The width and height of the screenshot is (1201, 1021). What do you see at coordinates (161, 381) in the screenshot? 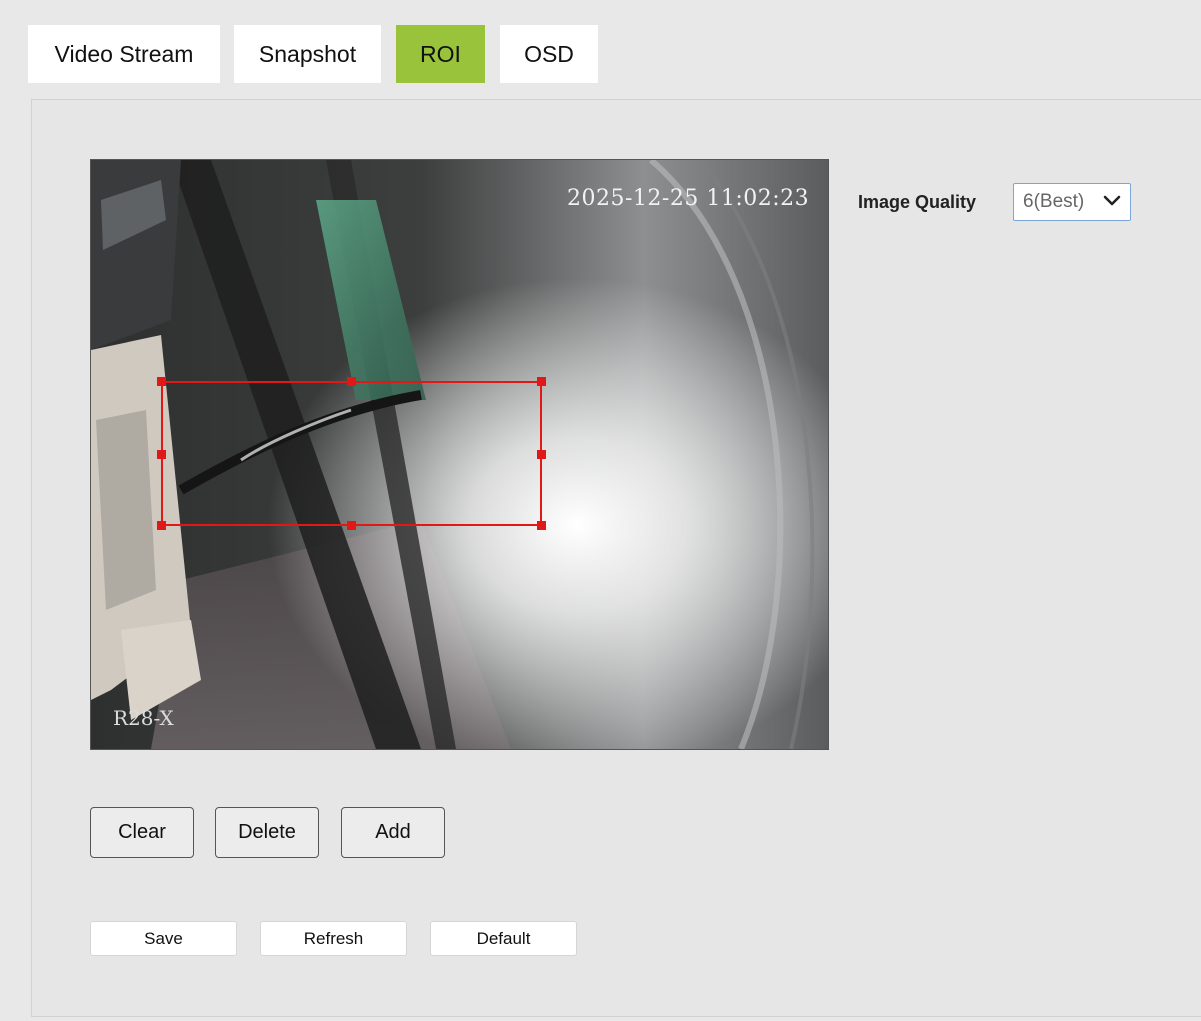
I see `roi-handle-top-left` at bounding box center [161, 381].